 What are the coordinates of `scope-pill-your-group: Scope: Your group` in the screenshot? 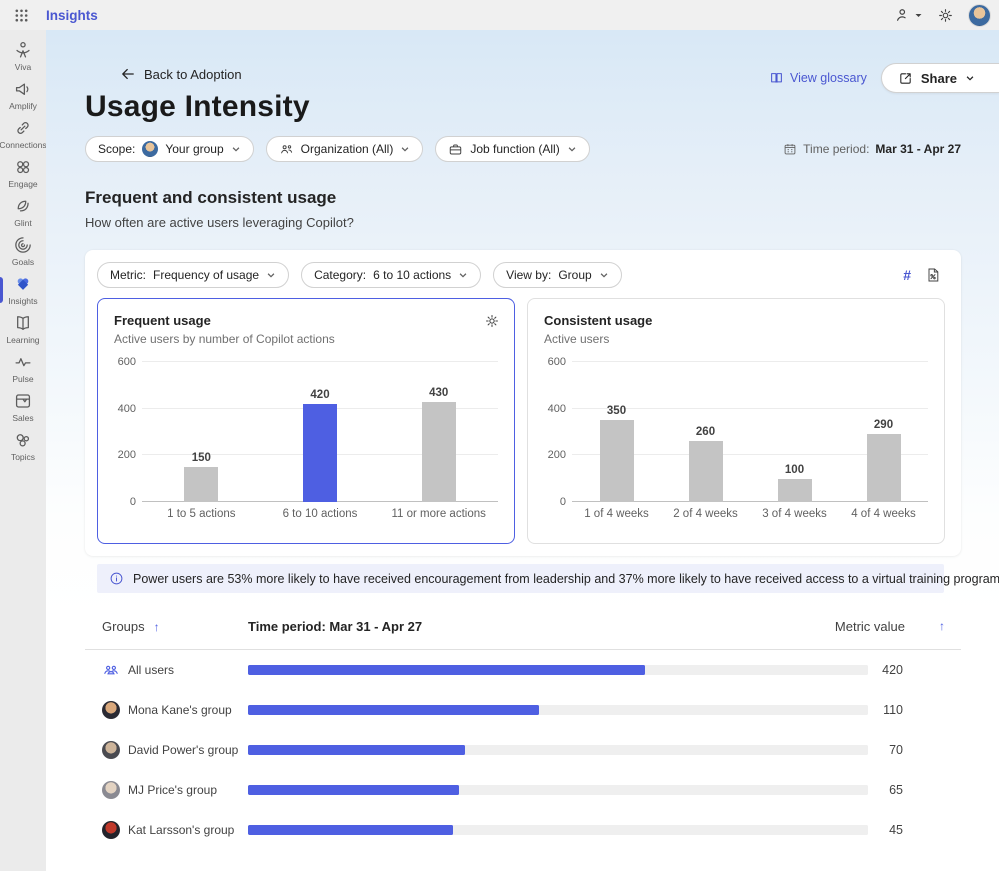 It's located at (169, 149).